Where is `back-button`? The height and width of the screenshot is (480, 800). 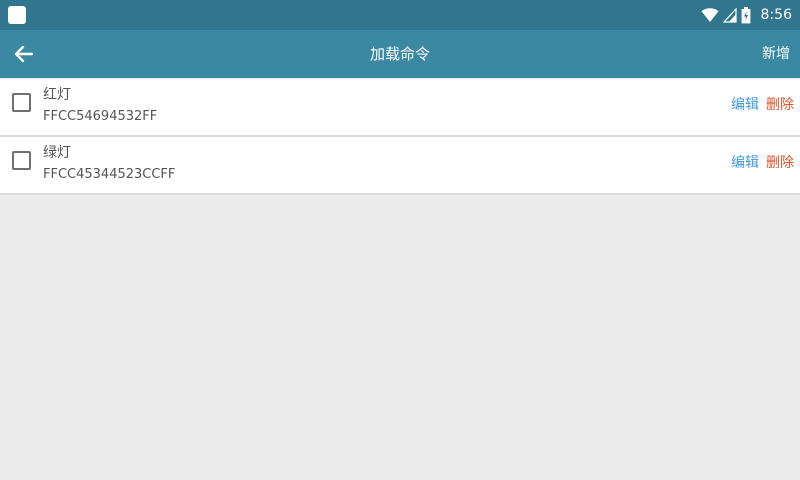
back-button is located at coordinates (24, 54).